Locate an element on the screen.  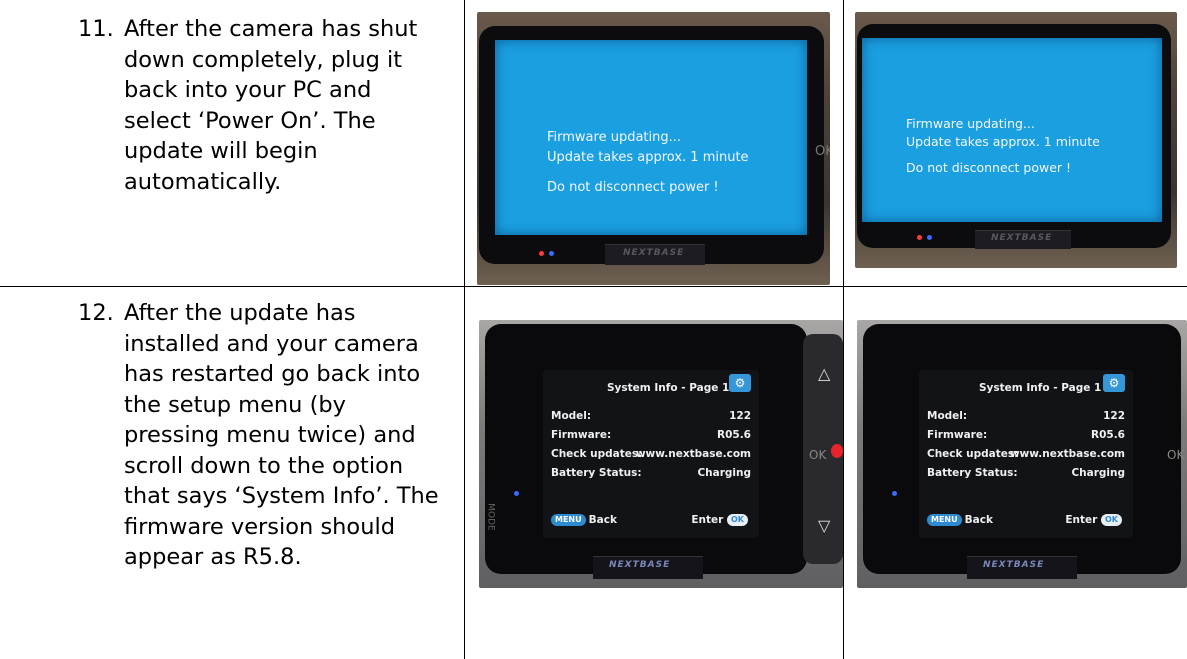
mode-label: MODE is located at coordinates (490, 517).